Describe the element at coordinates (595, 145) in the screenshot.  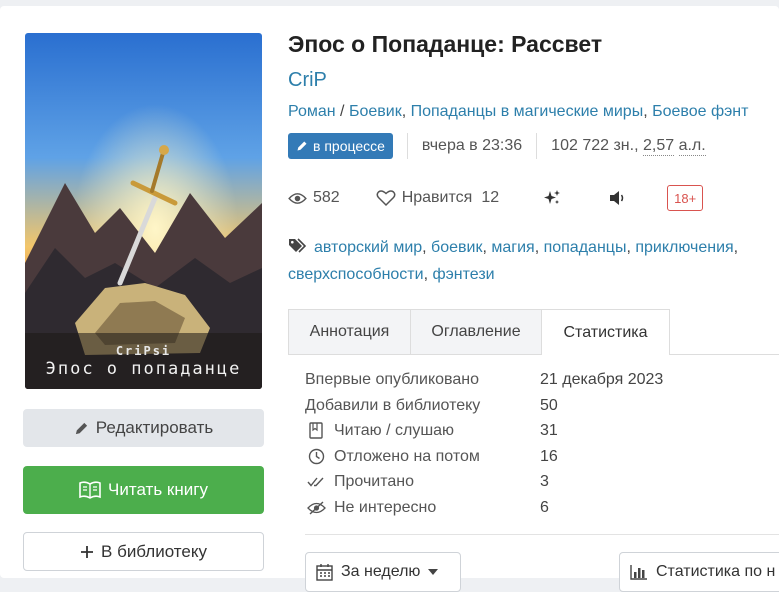
I see `size-chars: 102 722 зн.,` at that location.